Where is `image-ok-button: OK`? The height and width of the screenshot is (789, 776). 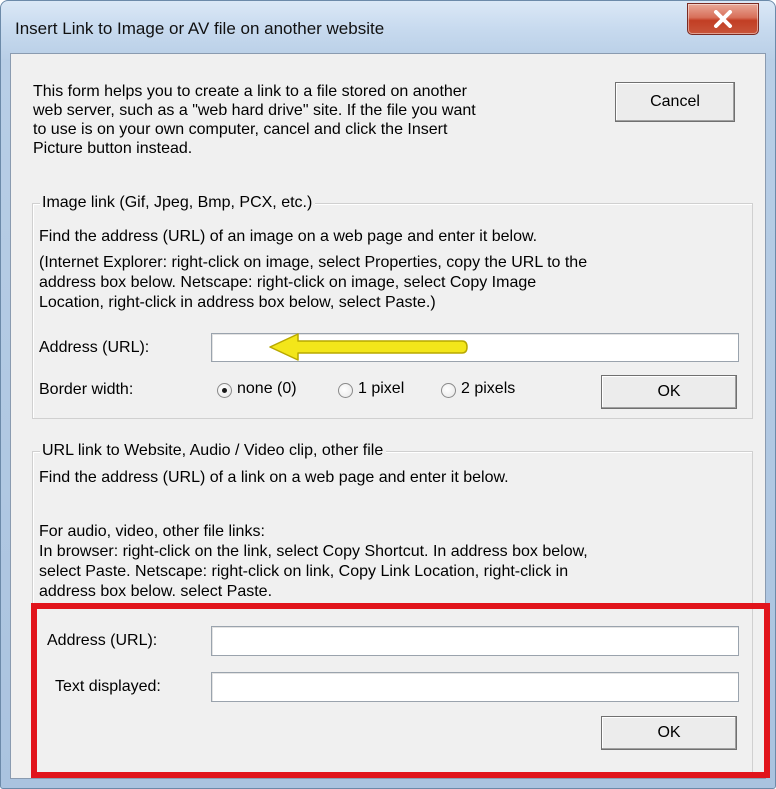
image-ok-button: OK is located at coordinates (669, 392).